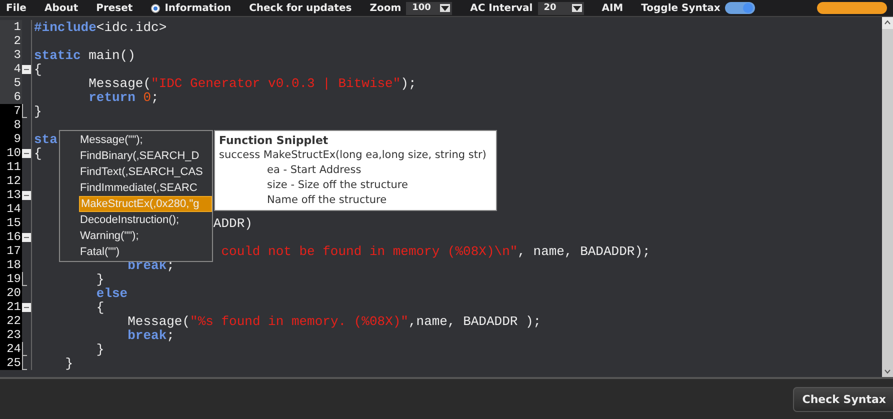  I want to click on menu-item: Preset, so click(114, 8).